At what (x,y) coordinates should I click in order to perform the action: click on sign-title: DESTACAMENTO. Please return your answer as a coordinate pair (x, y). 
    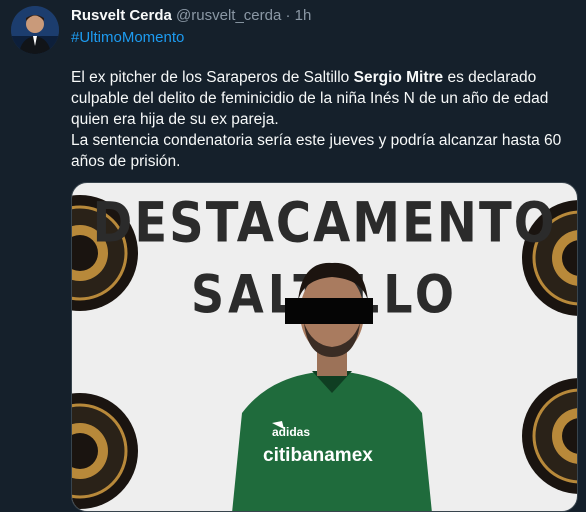
    Looking at the image, I should click on (324, 223).